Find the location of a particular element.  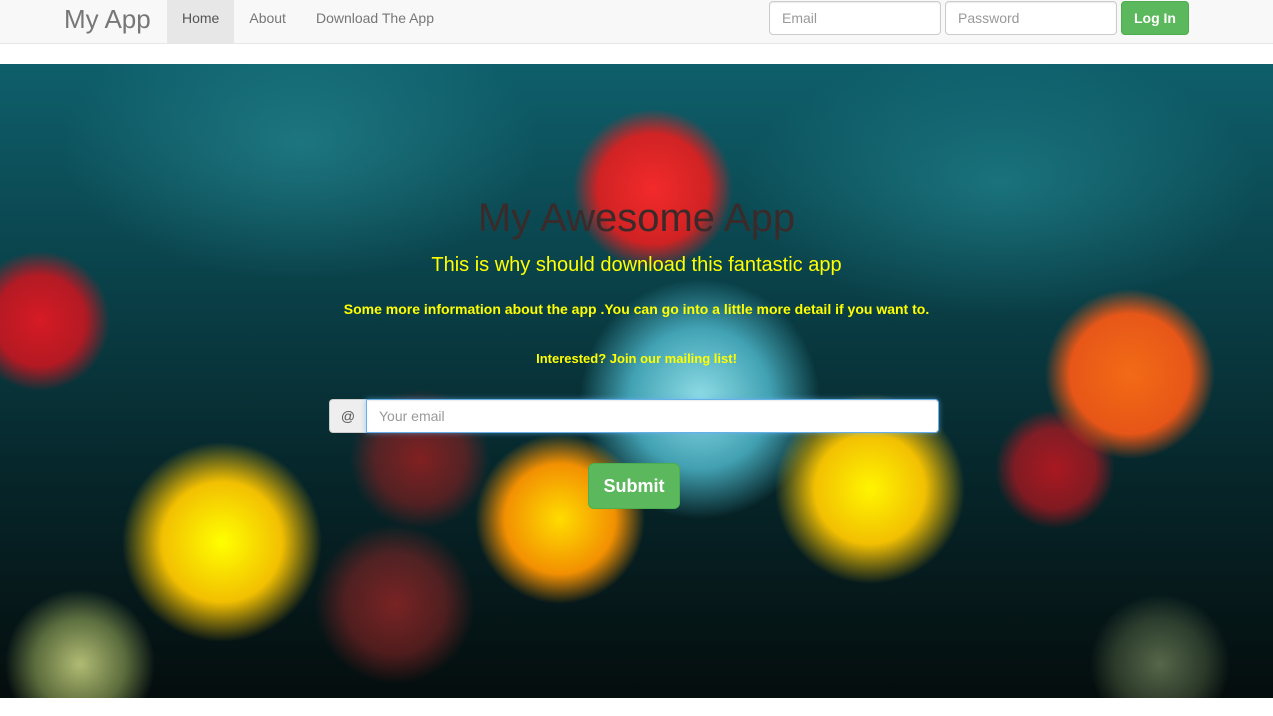

nav-home-link: Home is located at coordinates (201, 21).